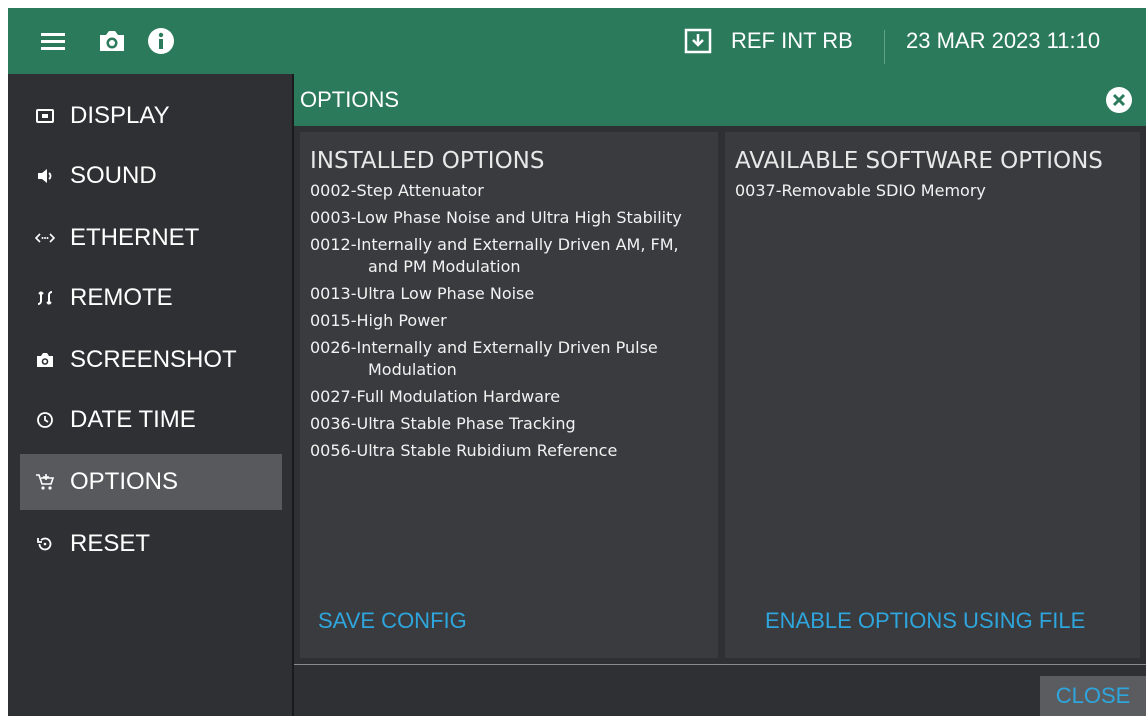 This screenshot has height=716, width=1146. I want to click on download-icon, so click(698, 41).